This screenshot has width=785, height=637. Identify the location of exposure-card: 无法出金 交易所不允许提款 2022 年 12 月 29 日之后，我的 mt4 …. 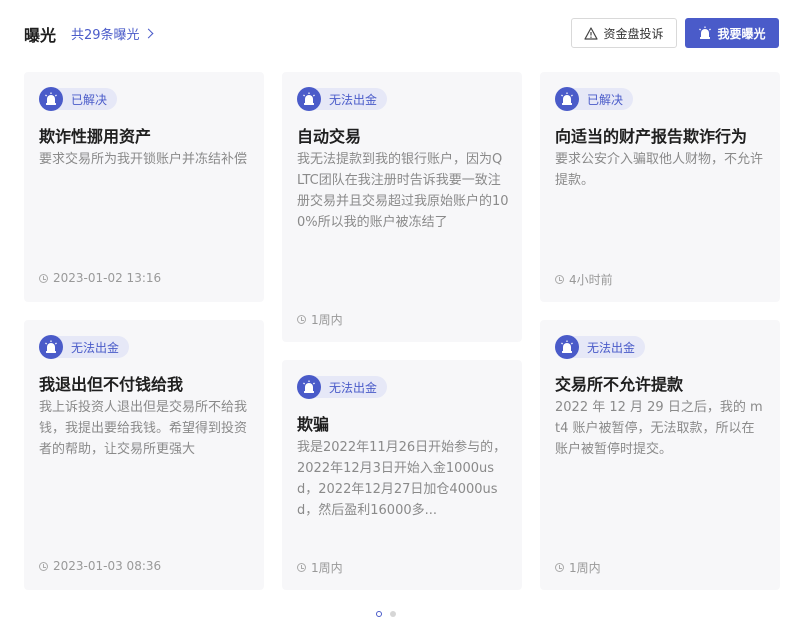
(660, 455).